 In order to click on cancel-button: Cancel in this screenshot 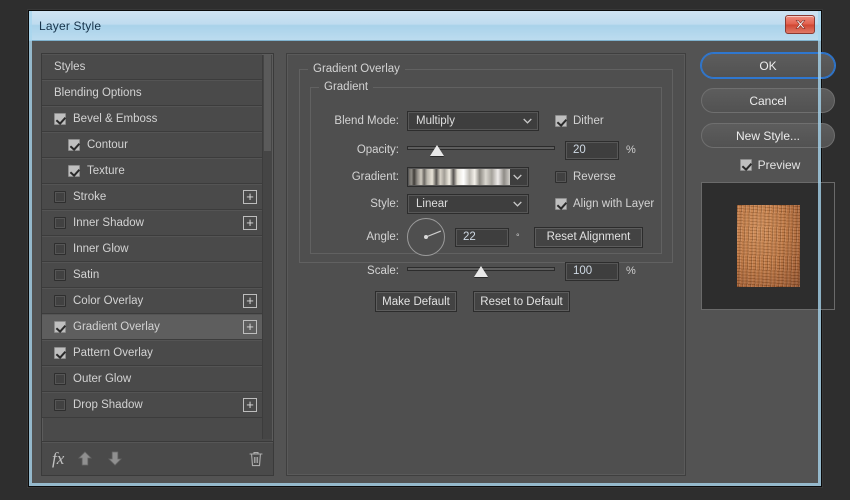, I will do `click(768, 100)`.